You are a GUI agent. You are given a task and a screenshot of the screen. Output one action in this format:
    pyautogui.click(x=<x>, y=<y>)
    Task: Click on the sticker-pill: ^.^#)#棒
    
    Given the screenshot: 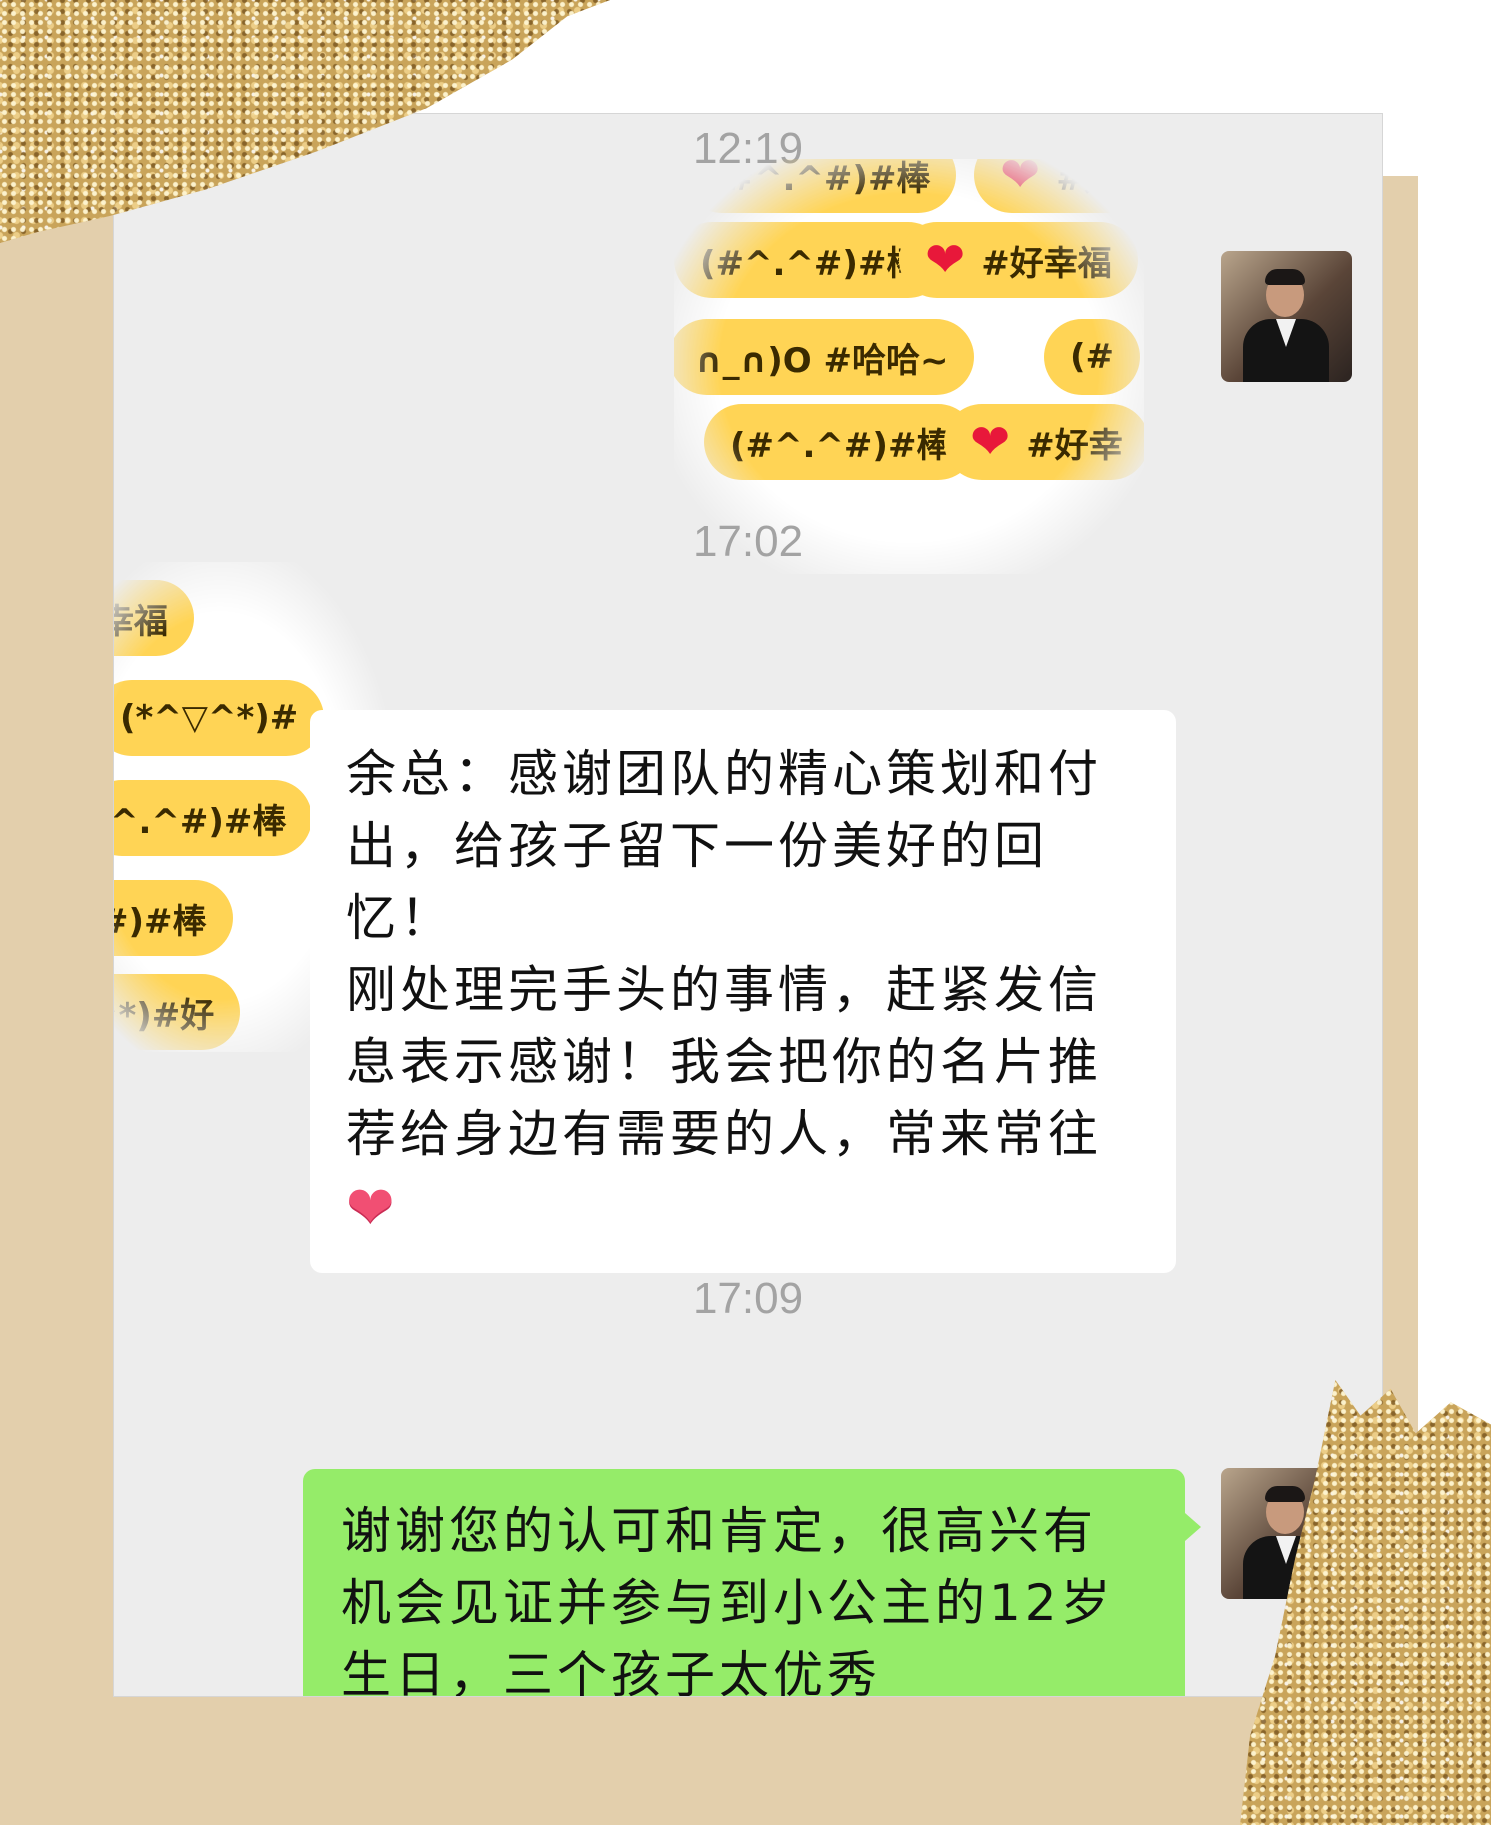 What is the action you would take?
    pyautogui.click(x=213, y=818)
    